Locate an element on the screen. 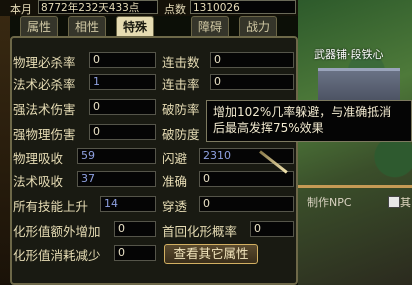  stat-value-phys-dmg: 0 is located at coordinates (122, 132).